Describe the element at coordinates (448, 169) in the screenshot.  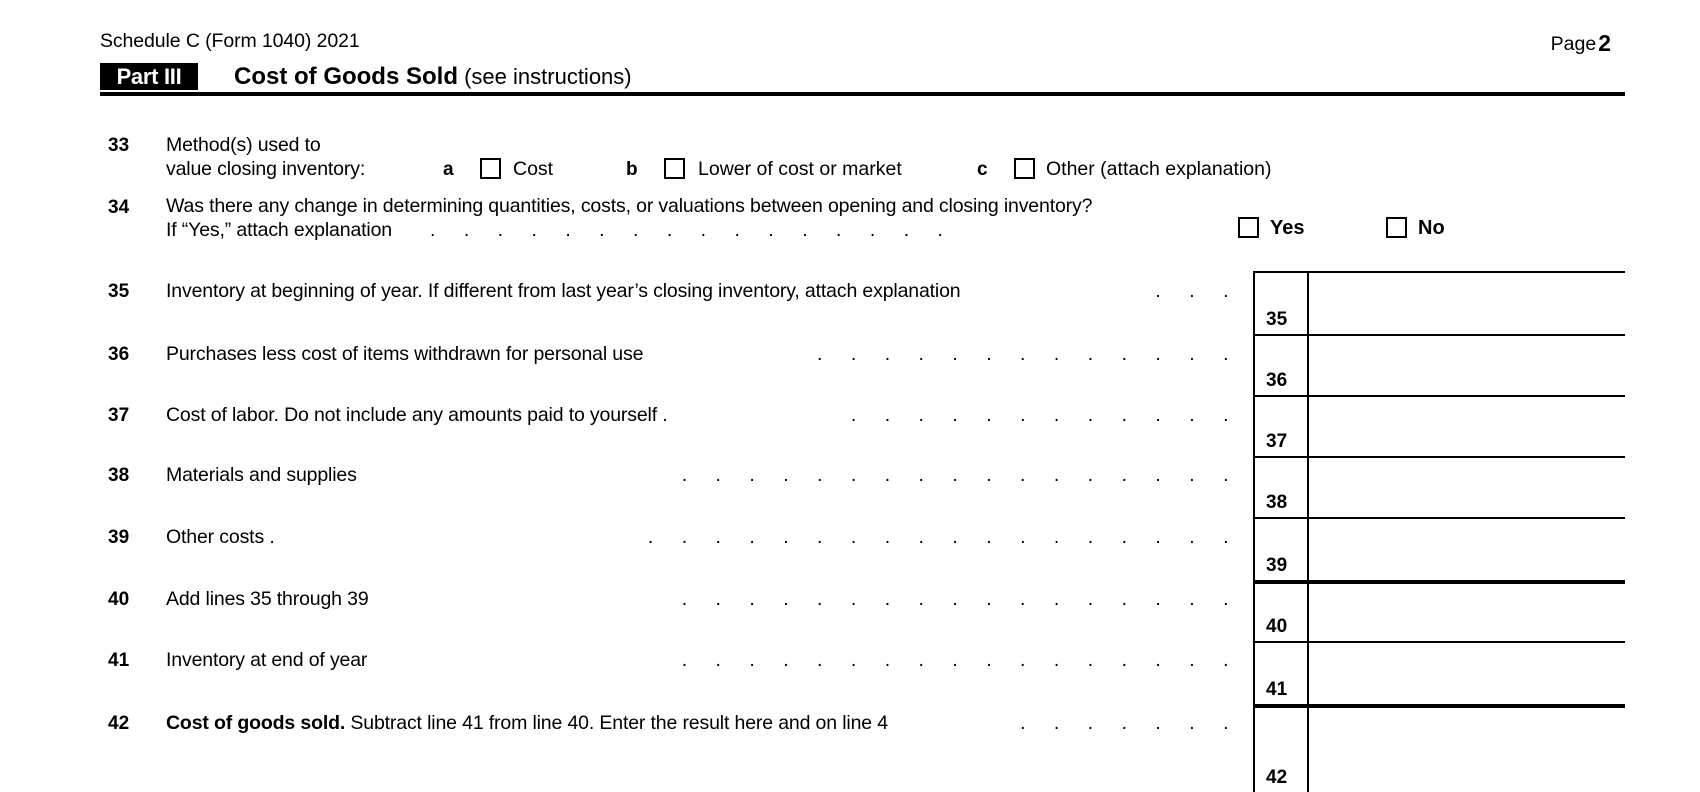
I see `line-33-option-a-letter: a` at that location.